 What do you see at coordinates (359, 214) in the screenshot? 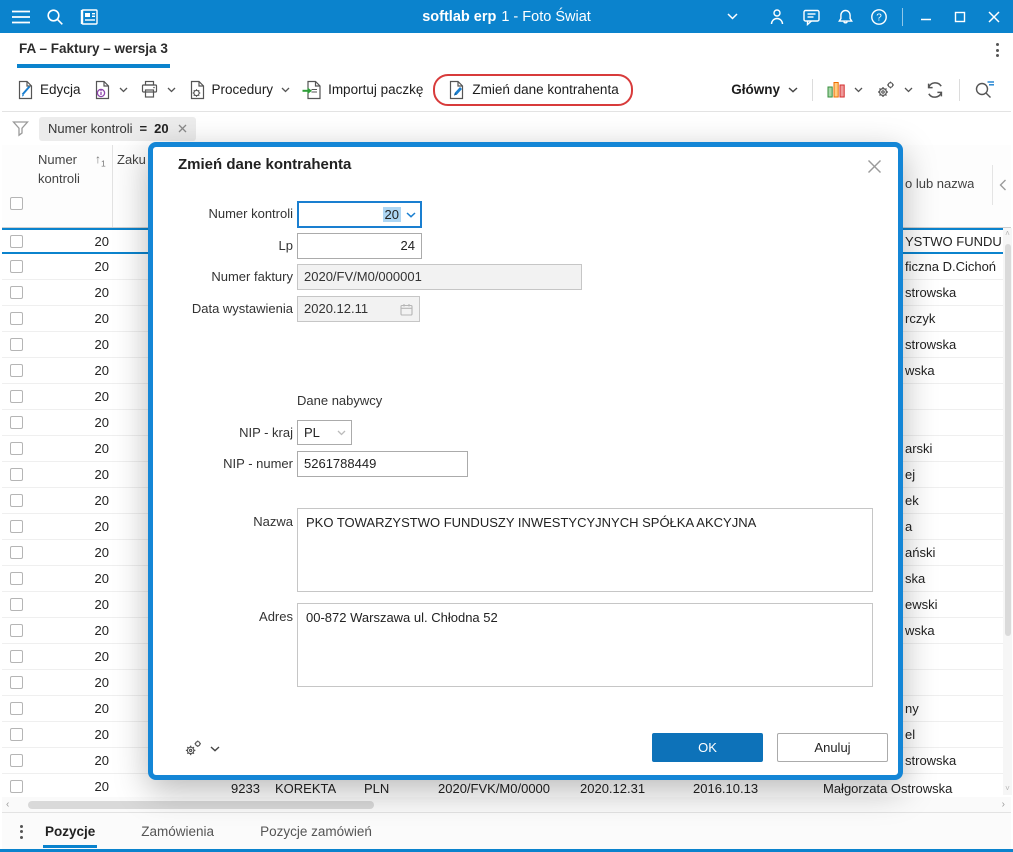
I see `numer-kontroli-combobox: 20` at bounding box center [359, 214].